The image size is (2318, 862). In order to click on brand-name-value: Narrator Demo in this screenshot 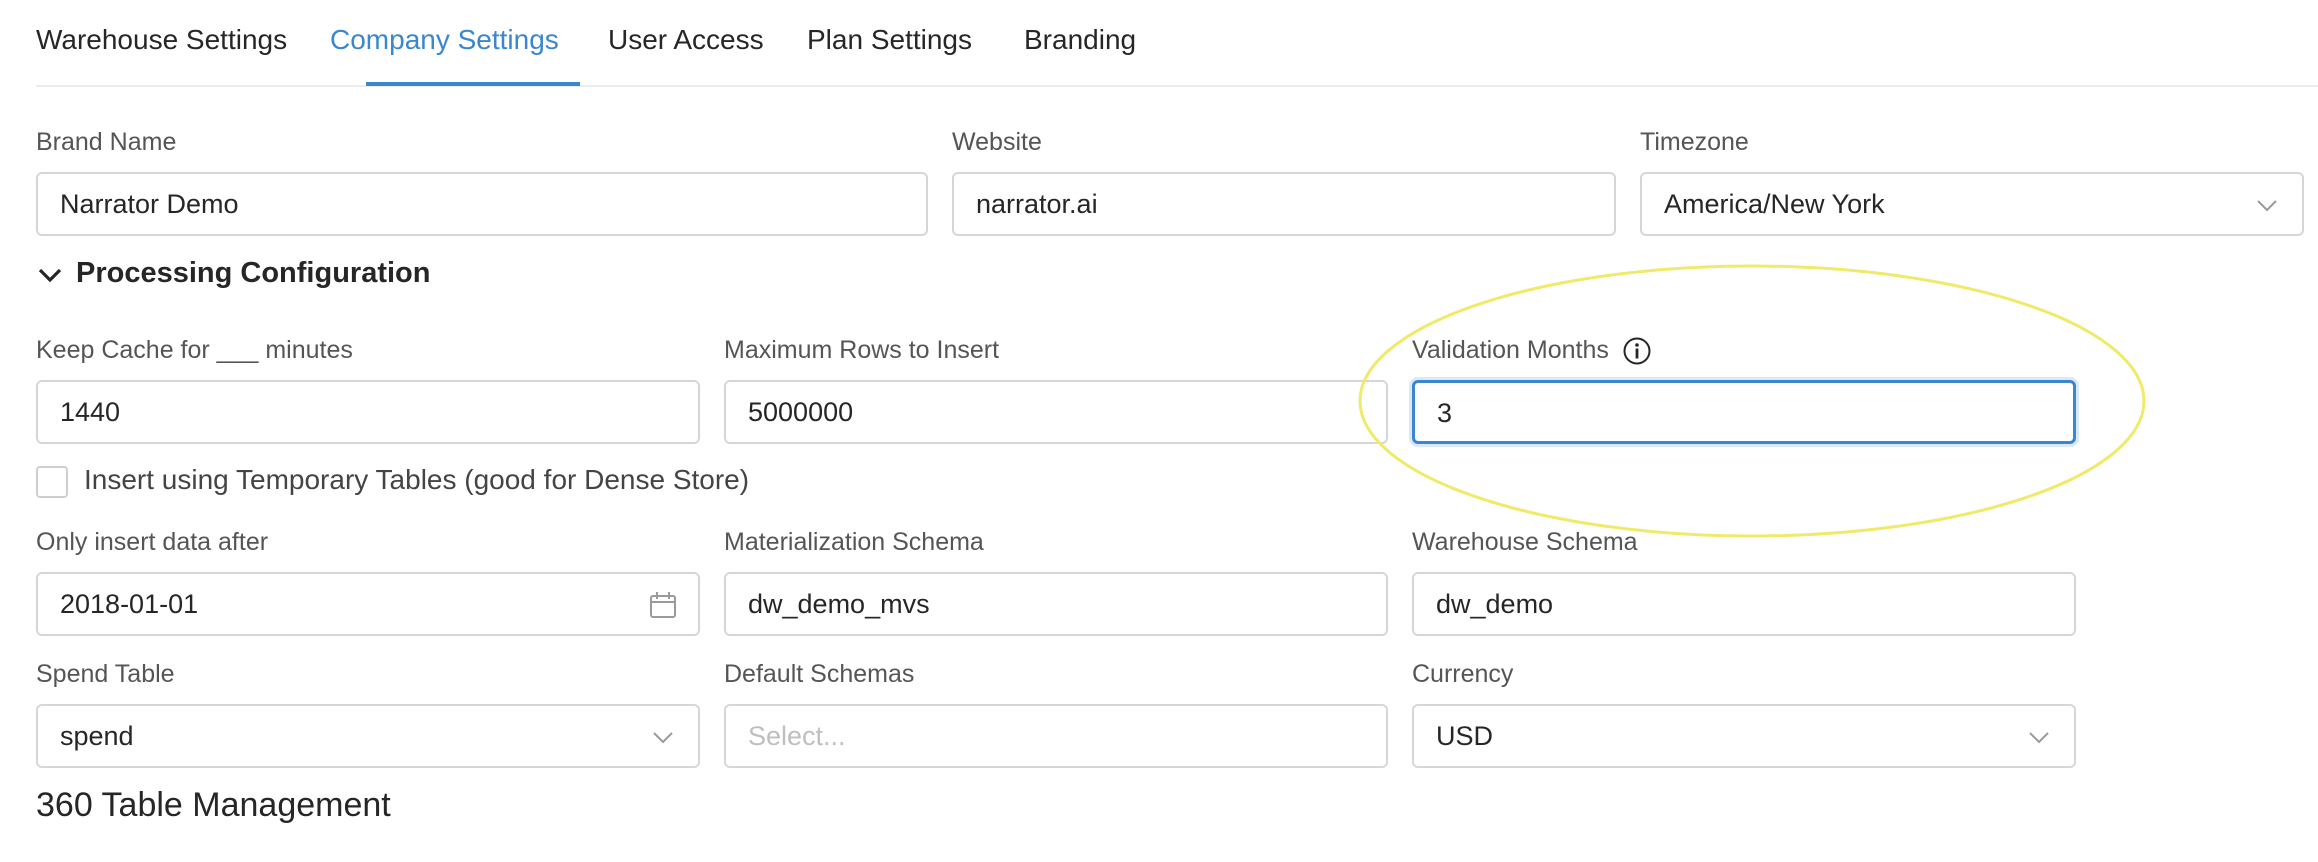, I will do `click(149, 204)`.